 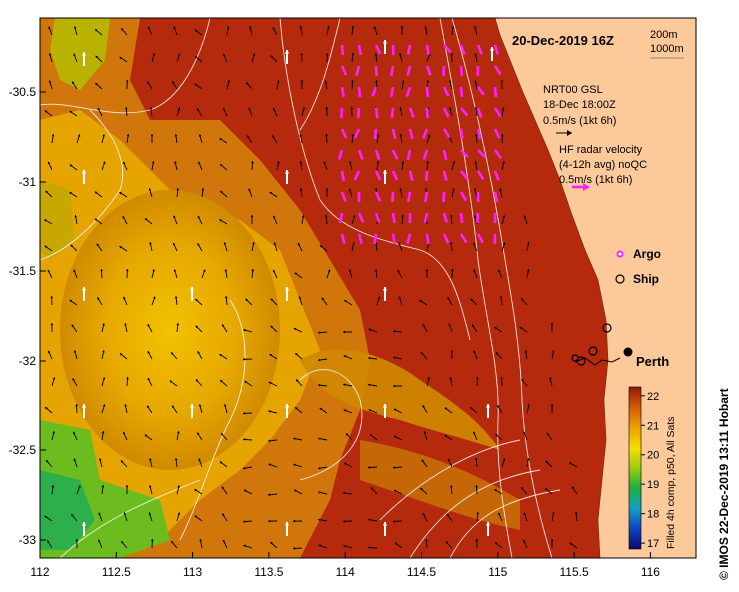 I want to click on x-tick-label: 114, so click(x=345, y=572).